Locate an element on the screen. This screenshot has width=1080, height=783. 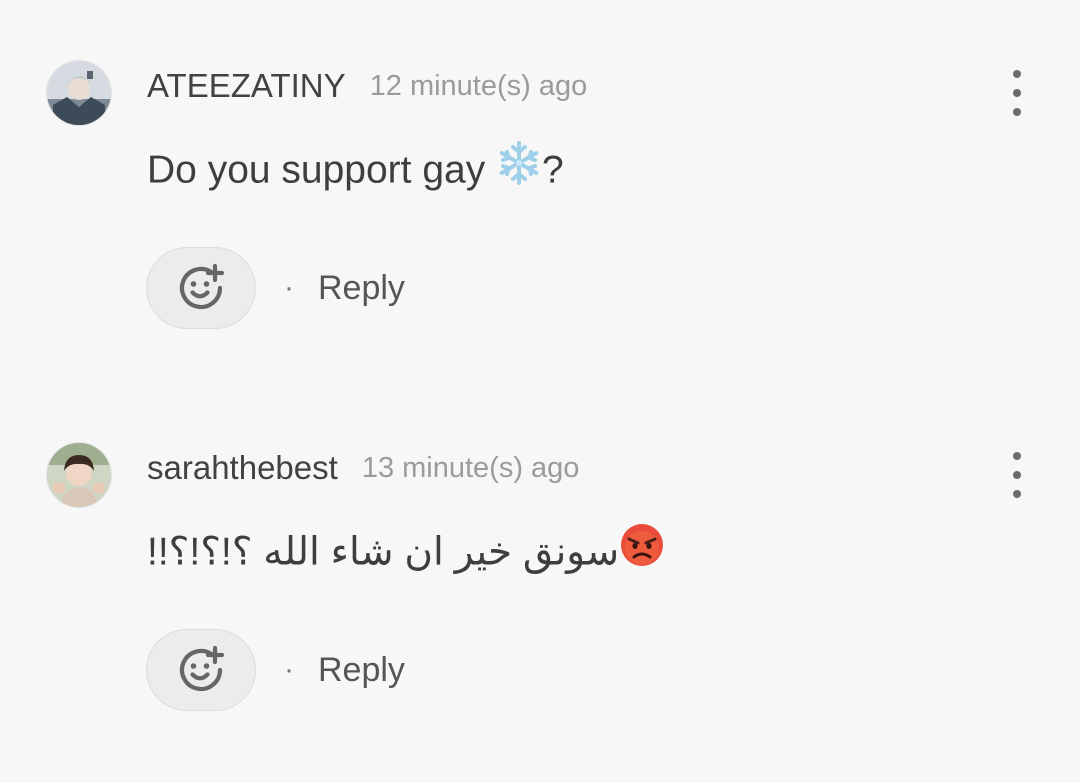
comment-header: sarahthebest 13 minute(s) ago is located at coordinates (363, 468).